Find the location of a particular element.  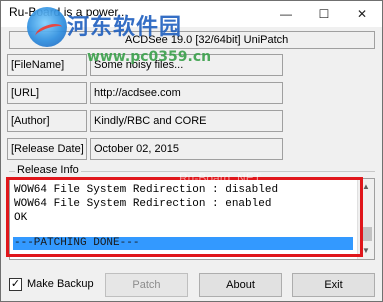

watermark-site-name: 河东软件园 is located at coordinates (125, 27).